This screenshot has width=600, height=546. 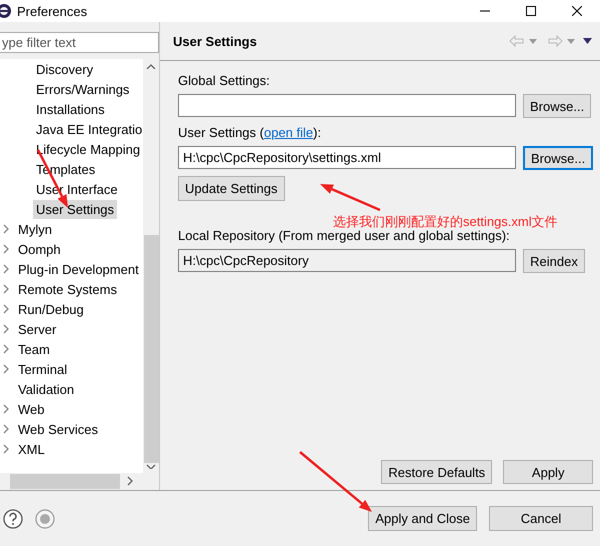 What do you see at coordinates (82, 89) in the screenshot?
I see `tree-item: Errors/Warnings` at bounding box center [82, 89].